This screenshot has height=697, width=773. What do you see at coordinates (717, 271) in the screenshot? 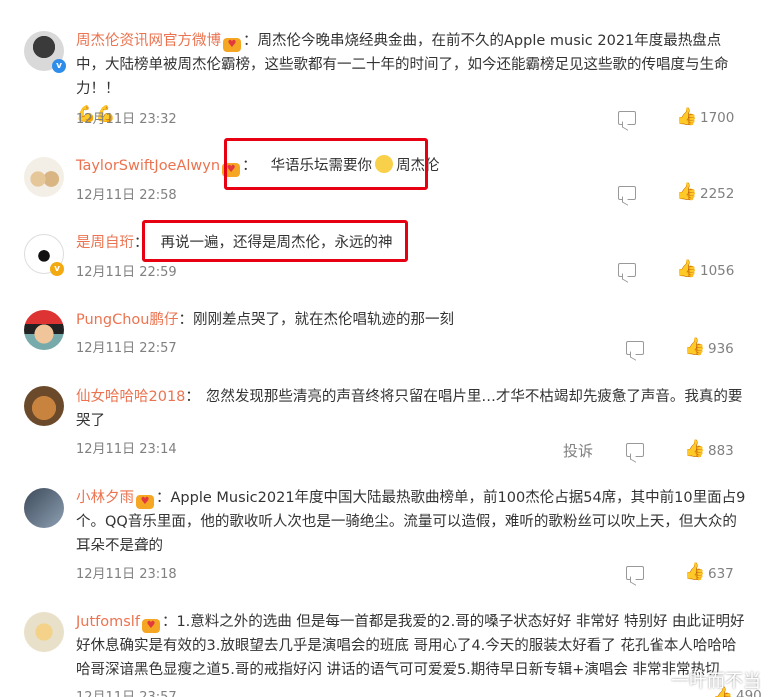
I see `like-count: 1056` at bounding box center [717, 271].